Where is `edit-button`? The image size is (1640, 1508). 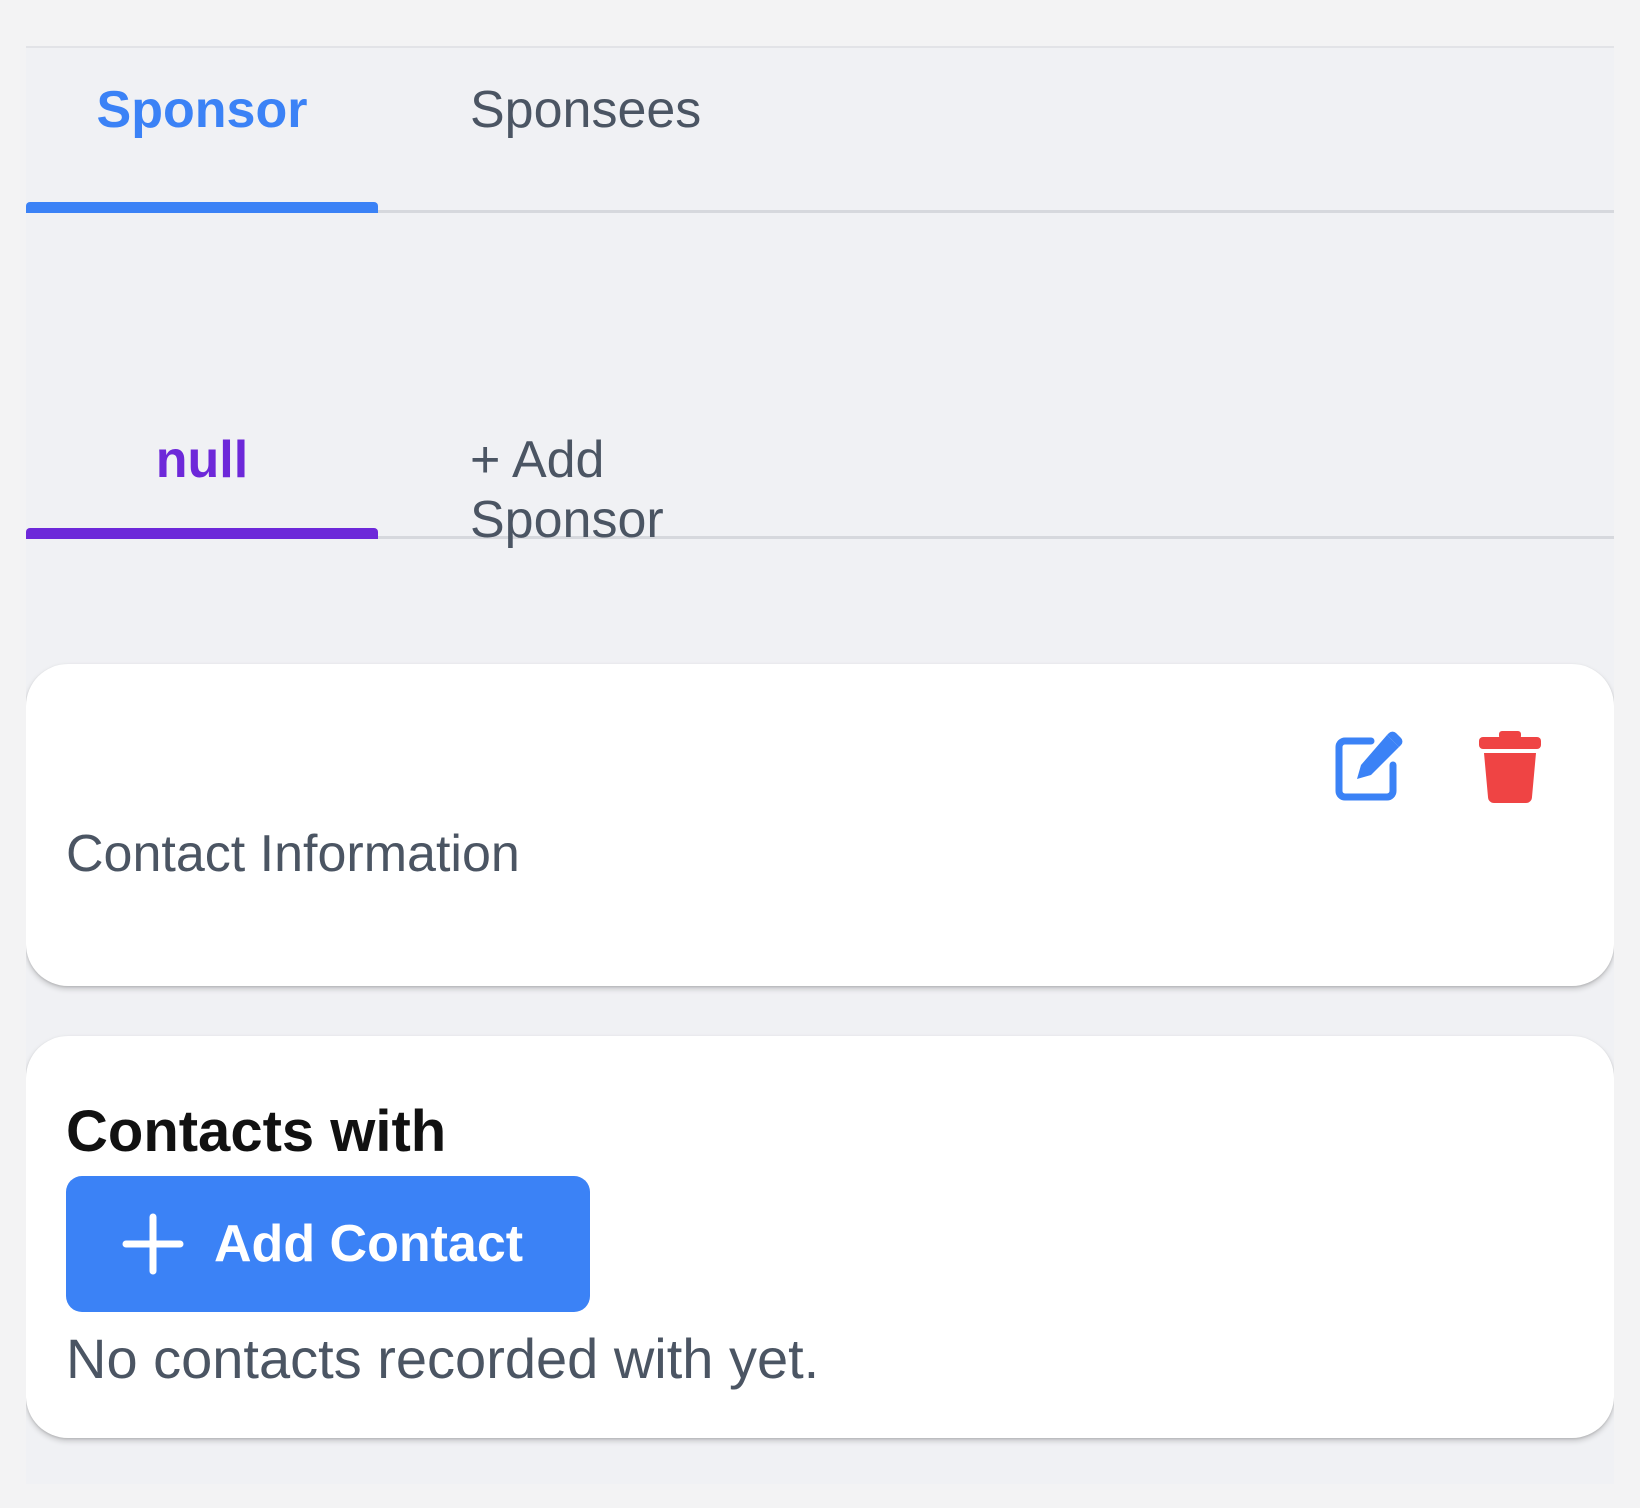
edit-button is located at coordinates (1368, 766).